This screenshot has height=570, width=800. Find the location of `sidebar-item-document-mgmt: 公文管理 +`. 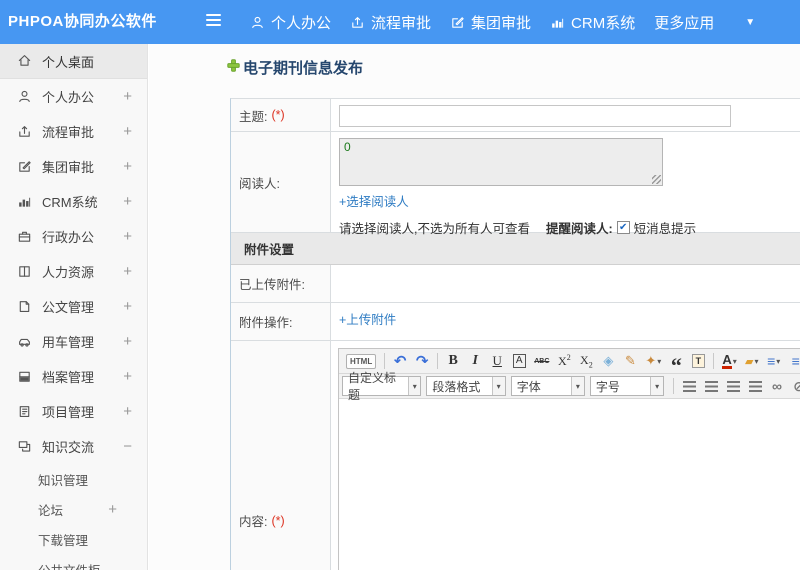

sidebar-item-document-mgmt: 公文管理 + is located at coordinates (73, 306).